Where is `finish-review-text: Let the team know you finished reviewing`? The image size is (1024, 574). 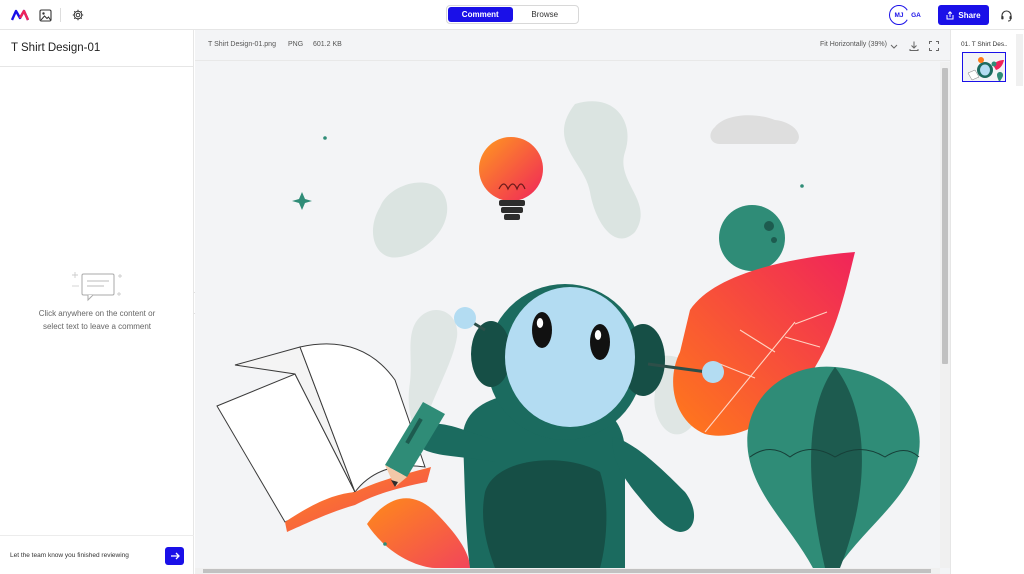
finish-review-text: Let the team know you finished reviewing is located at coordinates (69, 555).